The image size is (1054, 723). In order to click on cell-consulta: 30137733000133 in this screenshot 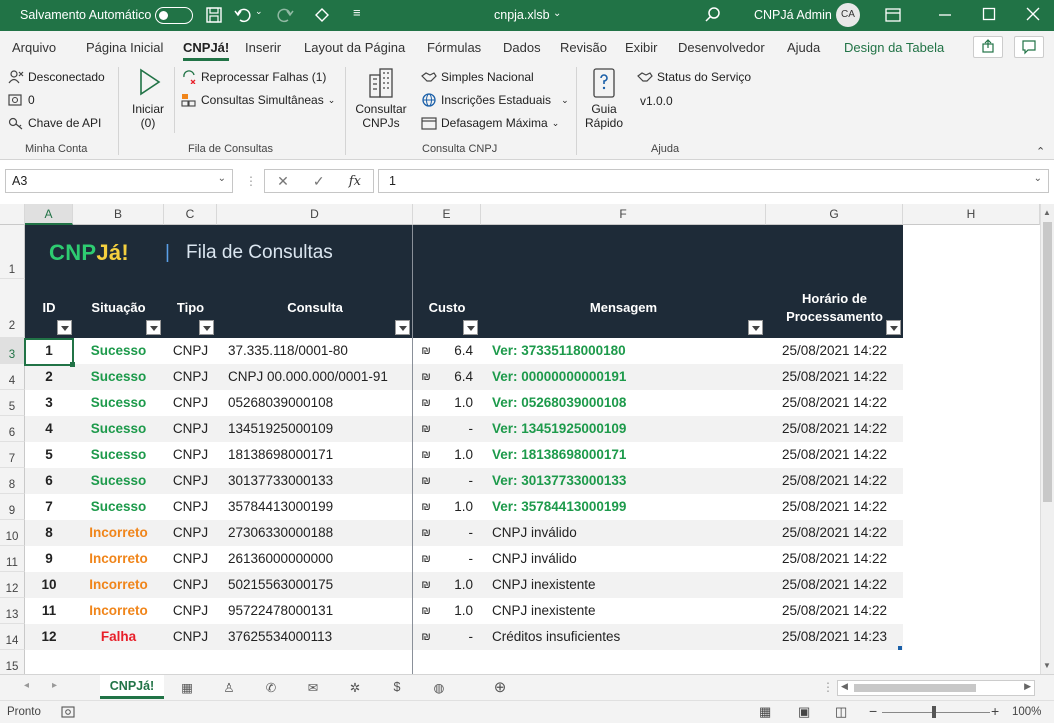, I will do `click(315, 481)`.